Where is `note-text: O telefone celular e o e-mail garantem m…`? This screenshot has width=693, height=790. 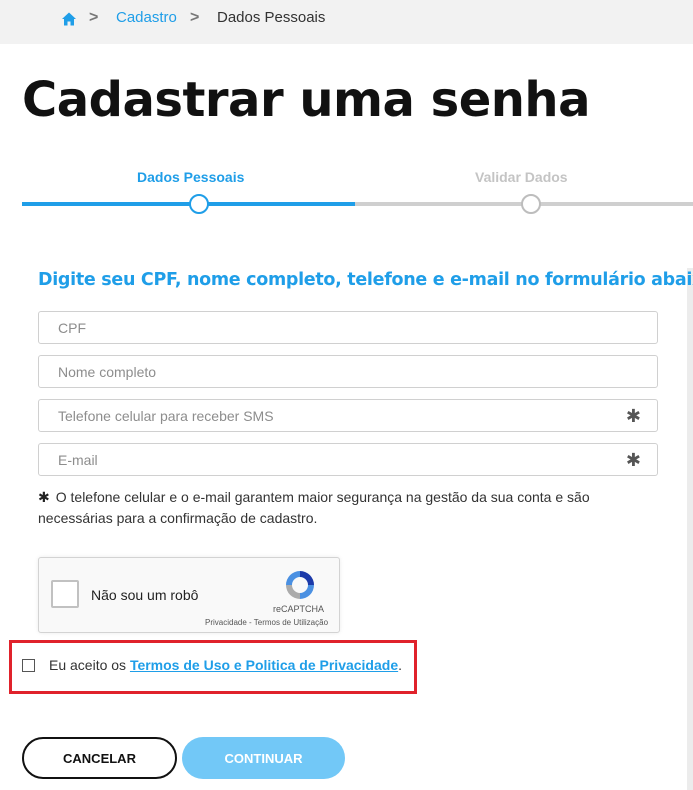 note-text: O telefone celular e o e-mail garantem m… is located at coordinates (314, 507).